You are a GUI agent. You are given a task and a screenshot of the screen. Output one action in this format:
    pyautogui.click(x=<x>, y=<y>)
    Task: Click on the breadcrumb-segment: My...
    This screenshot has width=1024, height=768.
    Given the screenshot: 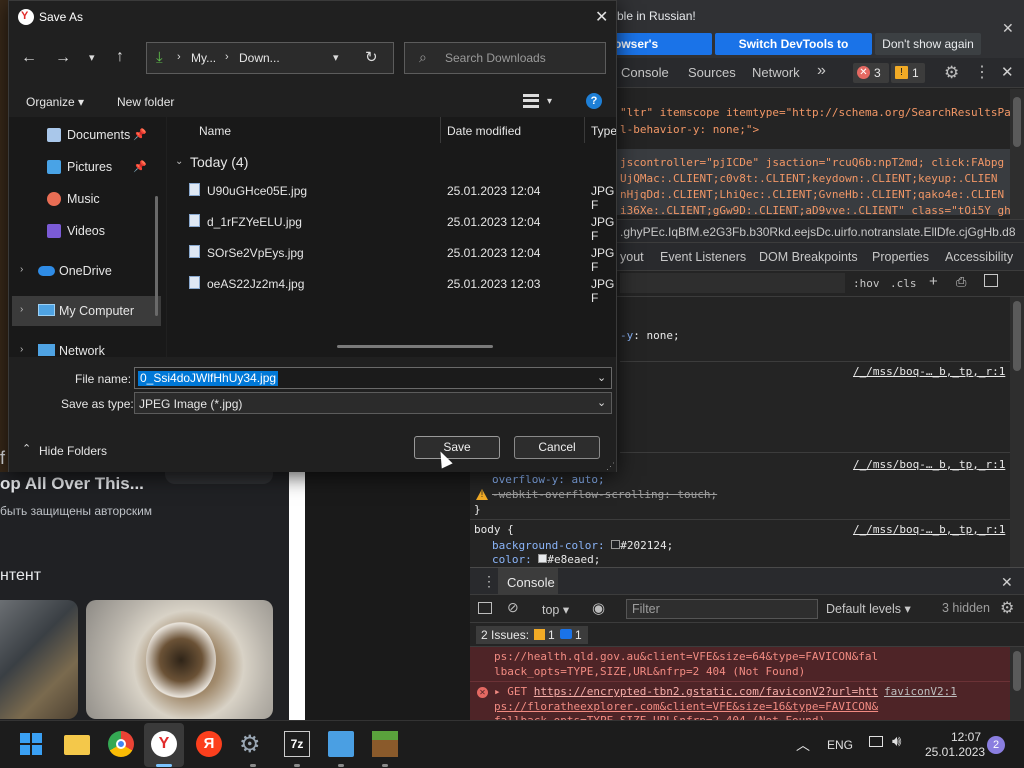 What is the action you would take?
    pyautogui.click(x=203, y=58)
    